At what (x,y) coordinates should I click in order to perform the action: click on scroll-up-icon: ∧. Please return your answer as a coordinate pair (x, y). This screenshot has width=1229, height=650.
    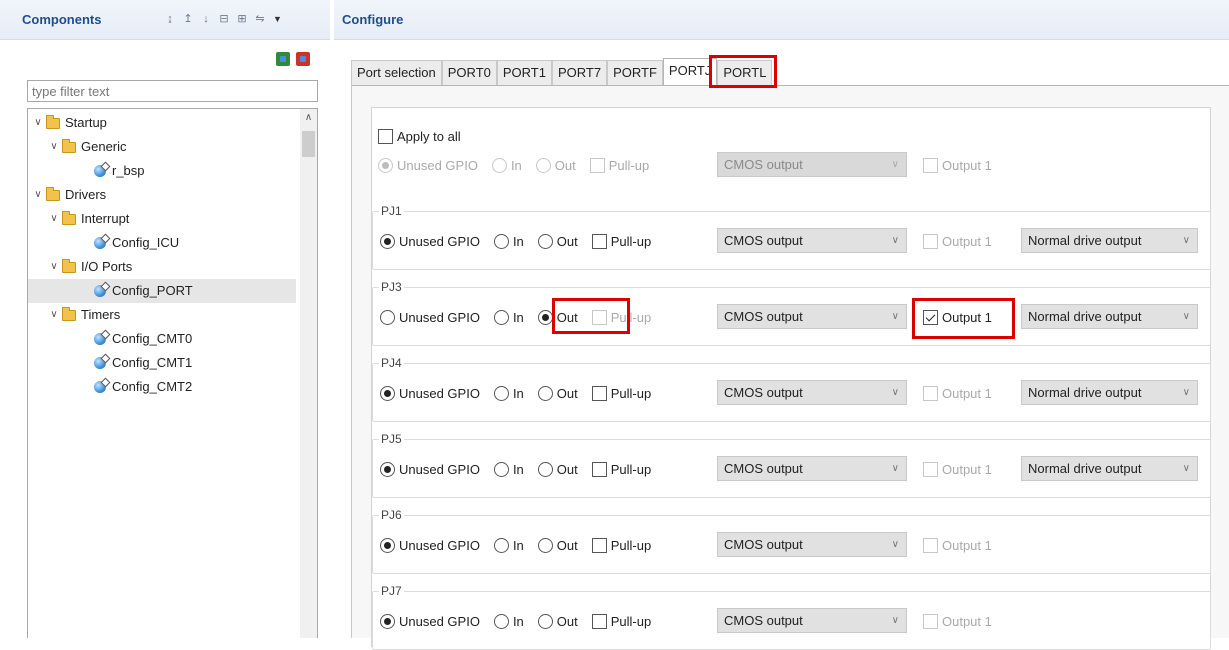
    Looking at the image, I should click on (308, 117).